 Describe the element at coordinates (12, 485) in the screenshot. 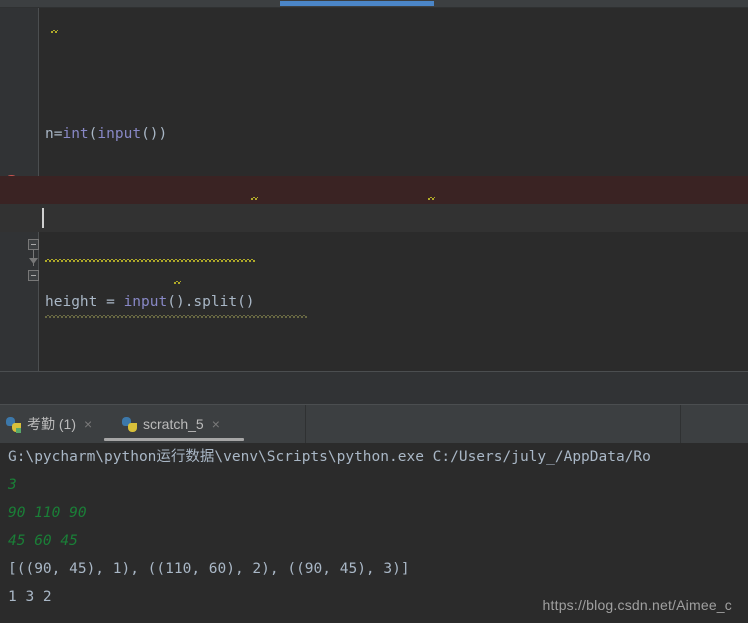

I see `console-line-input-1: 3` at that location.